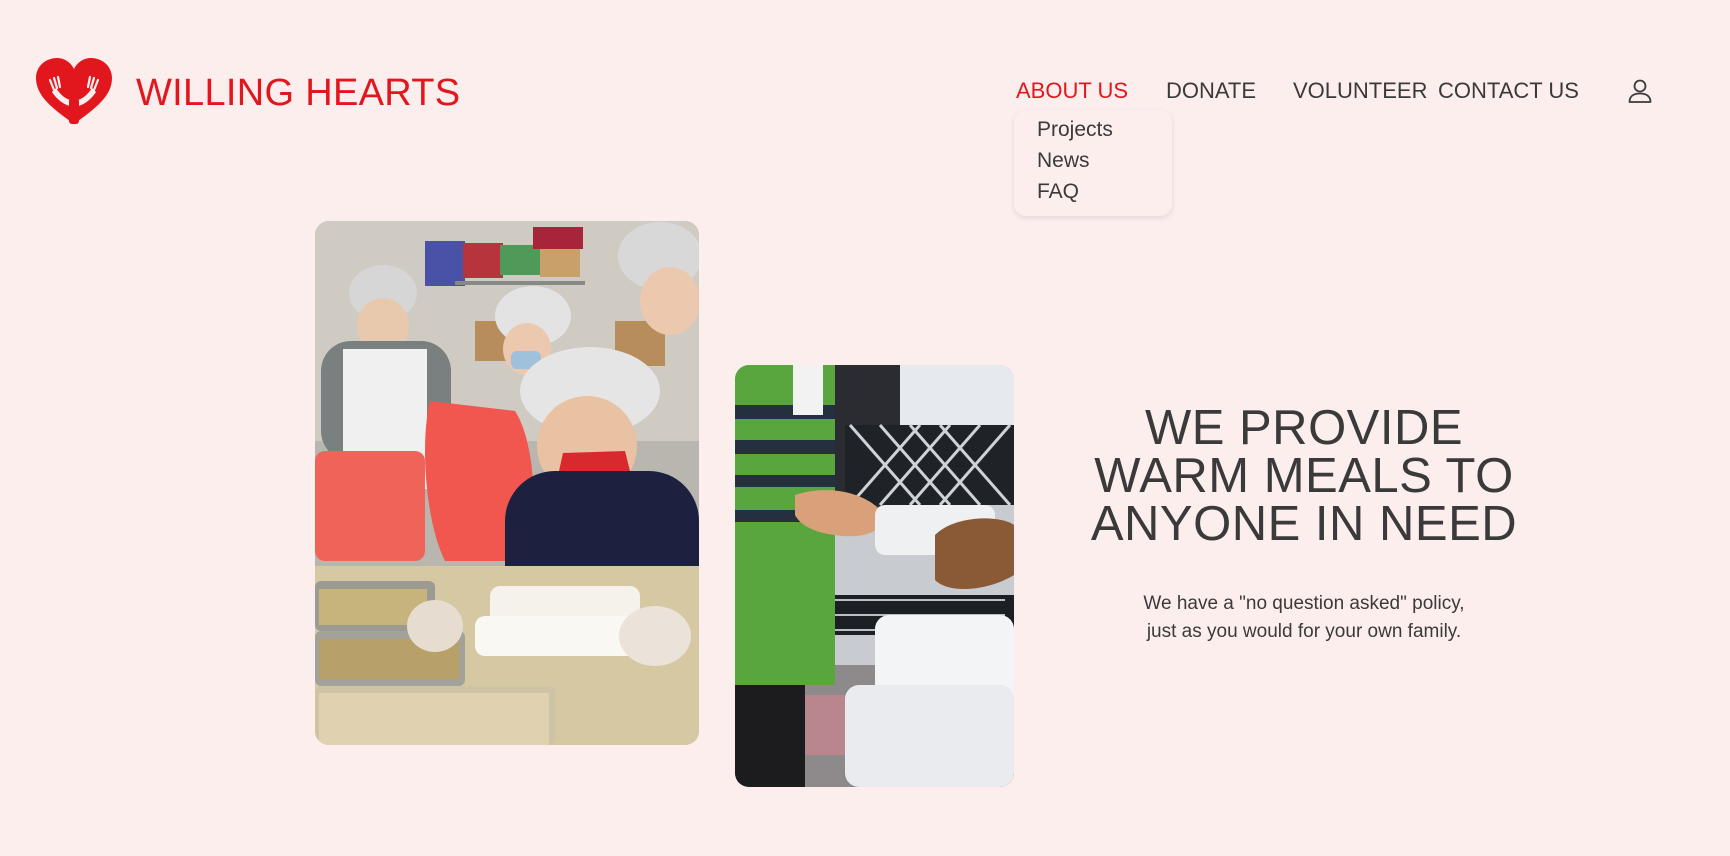  Describe the element at coordinates (1304, 631) in the screenshot. I see `hero-description-line: just as you would for your own family.` at that location.